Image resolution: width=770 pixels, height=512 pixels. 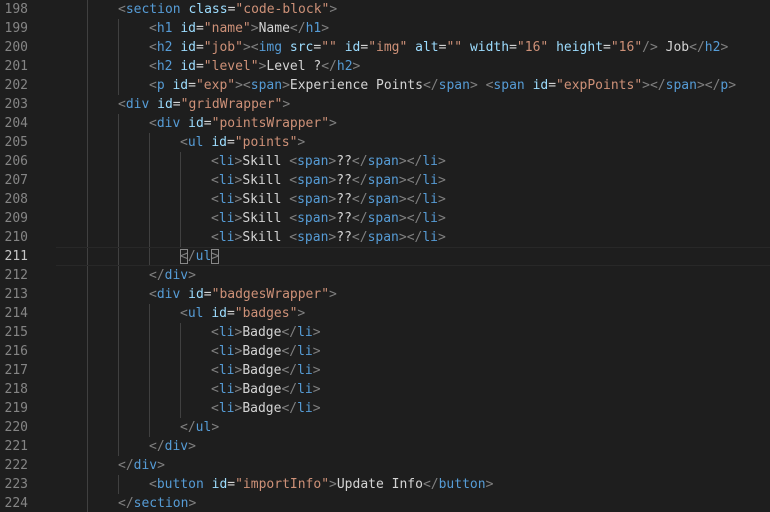 What do you see at coordinates (16, 332) in the screenshot?
I see `line-number: 215` at bounding box center [16, 332].